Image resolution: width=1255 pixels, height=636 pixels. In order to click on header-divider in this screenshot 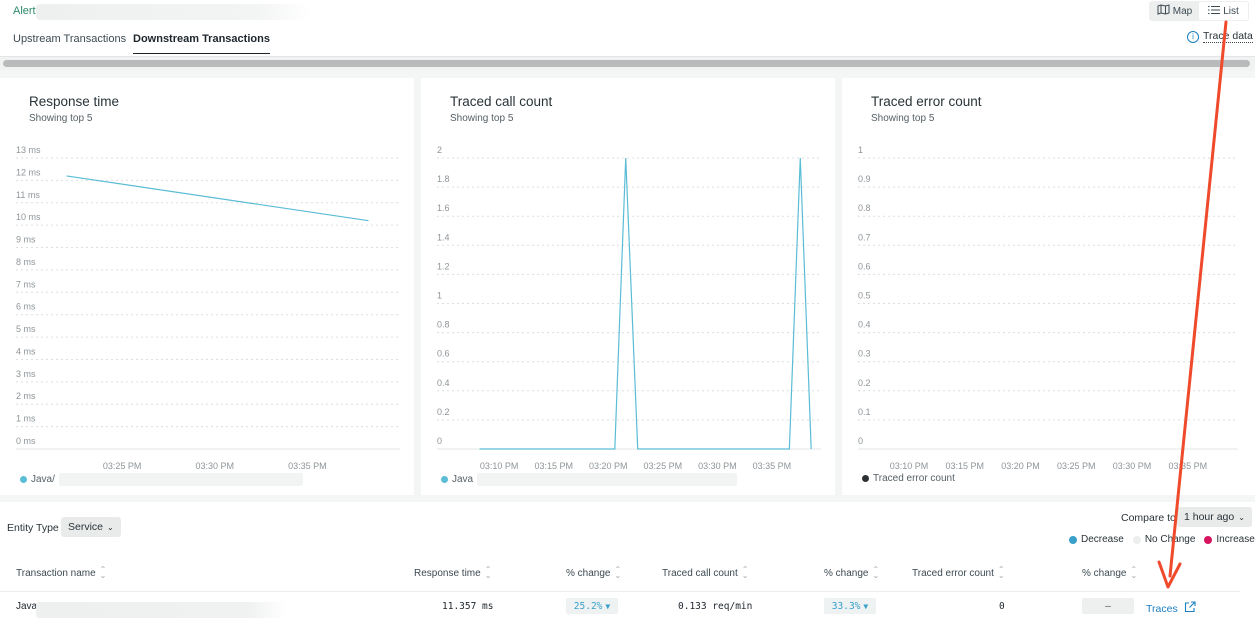, I will do `click(620, 591)`.